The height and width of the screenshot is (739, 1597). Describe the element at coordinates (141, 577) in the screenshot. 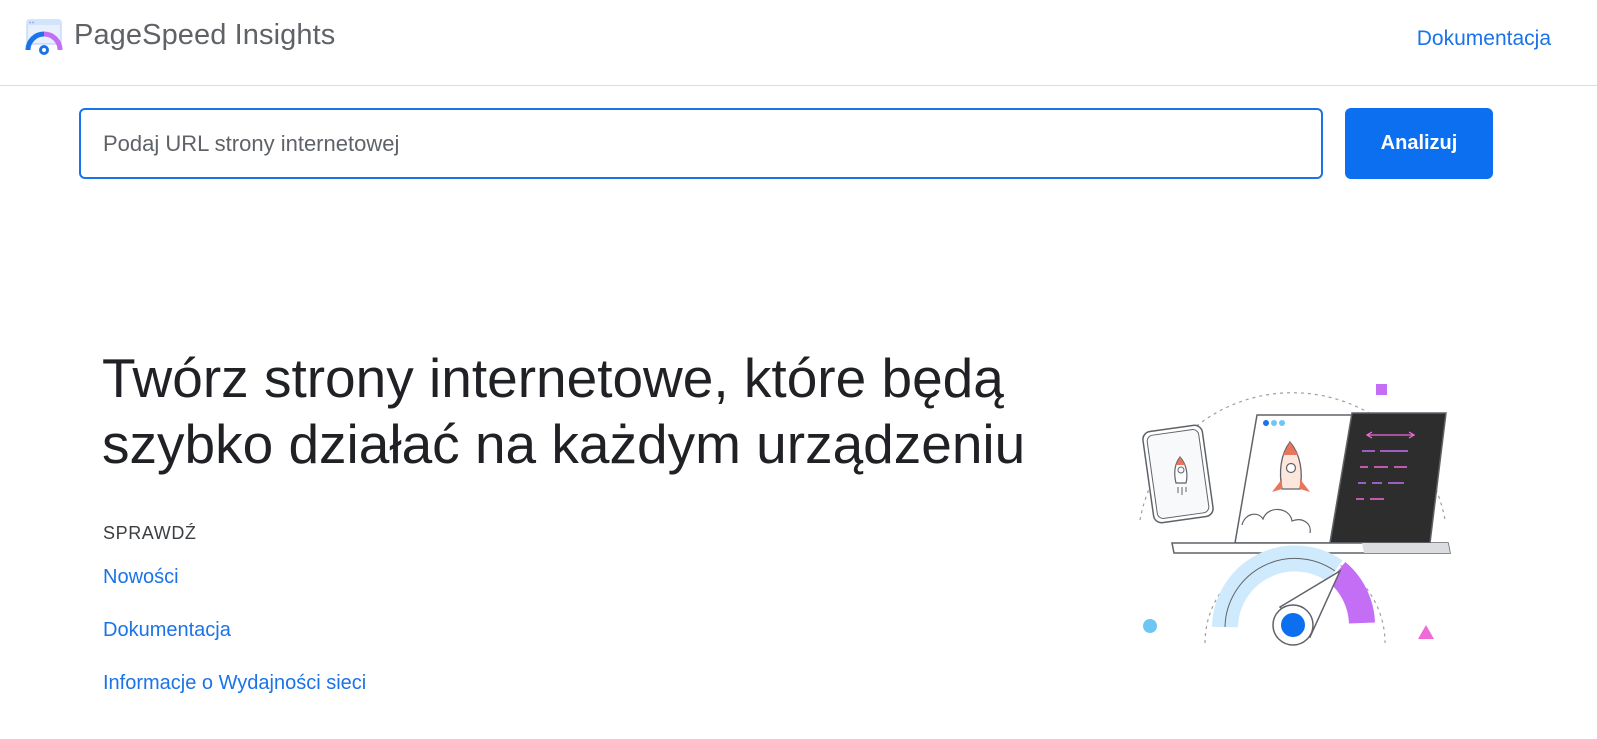

I see `news-link: Nowości` at that location.